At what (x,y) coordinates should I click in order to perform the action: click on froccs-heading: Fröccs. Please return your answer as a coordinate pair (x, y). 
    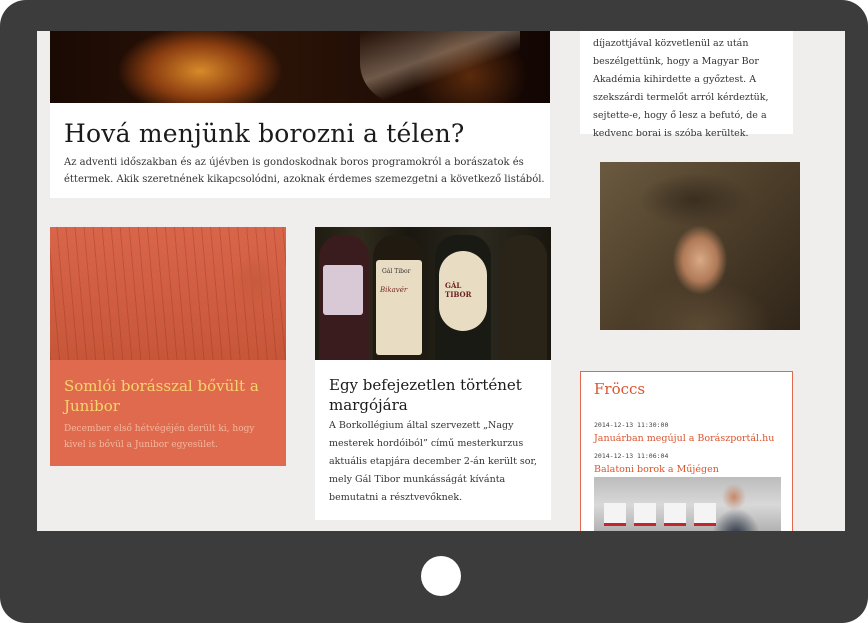
    Looking at the image, I should click on (620, 389).